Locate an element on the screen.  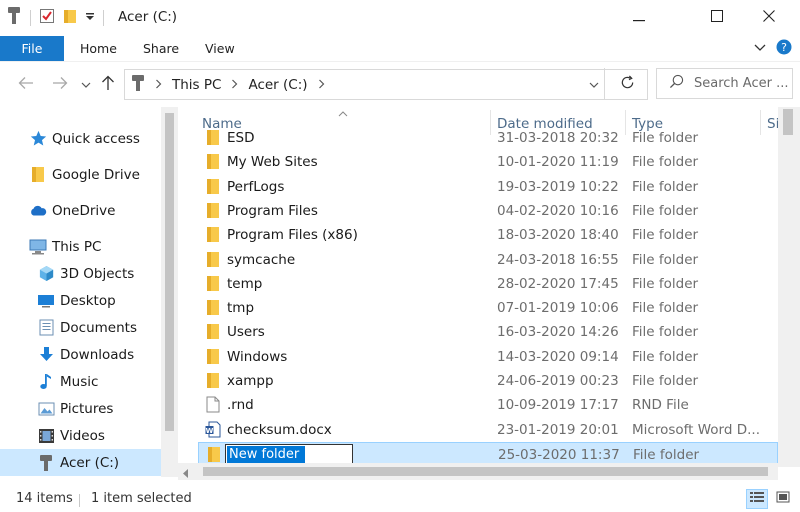
rename-field is located at coordinates (289, 454).